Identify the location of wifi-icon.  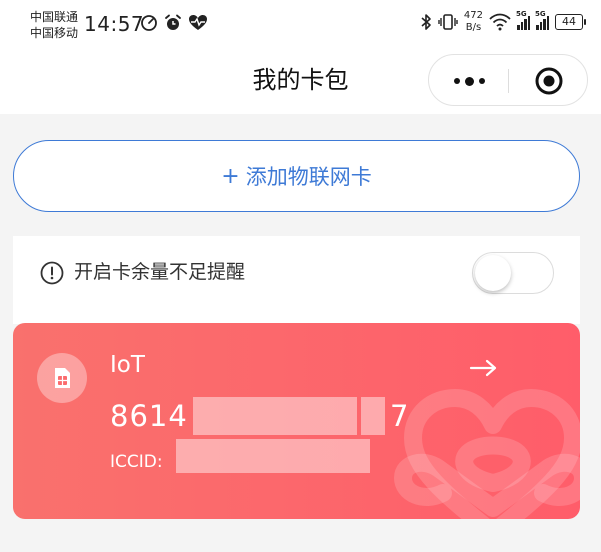
(500, 22).